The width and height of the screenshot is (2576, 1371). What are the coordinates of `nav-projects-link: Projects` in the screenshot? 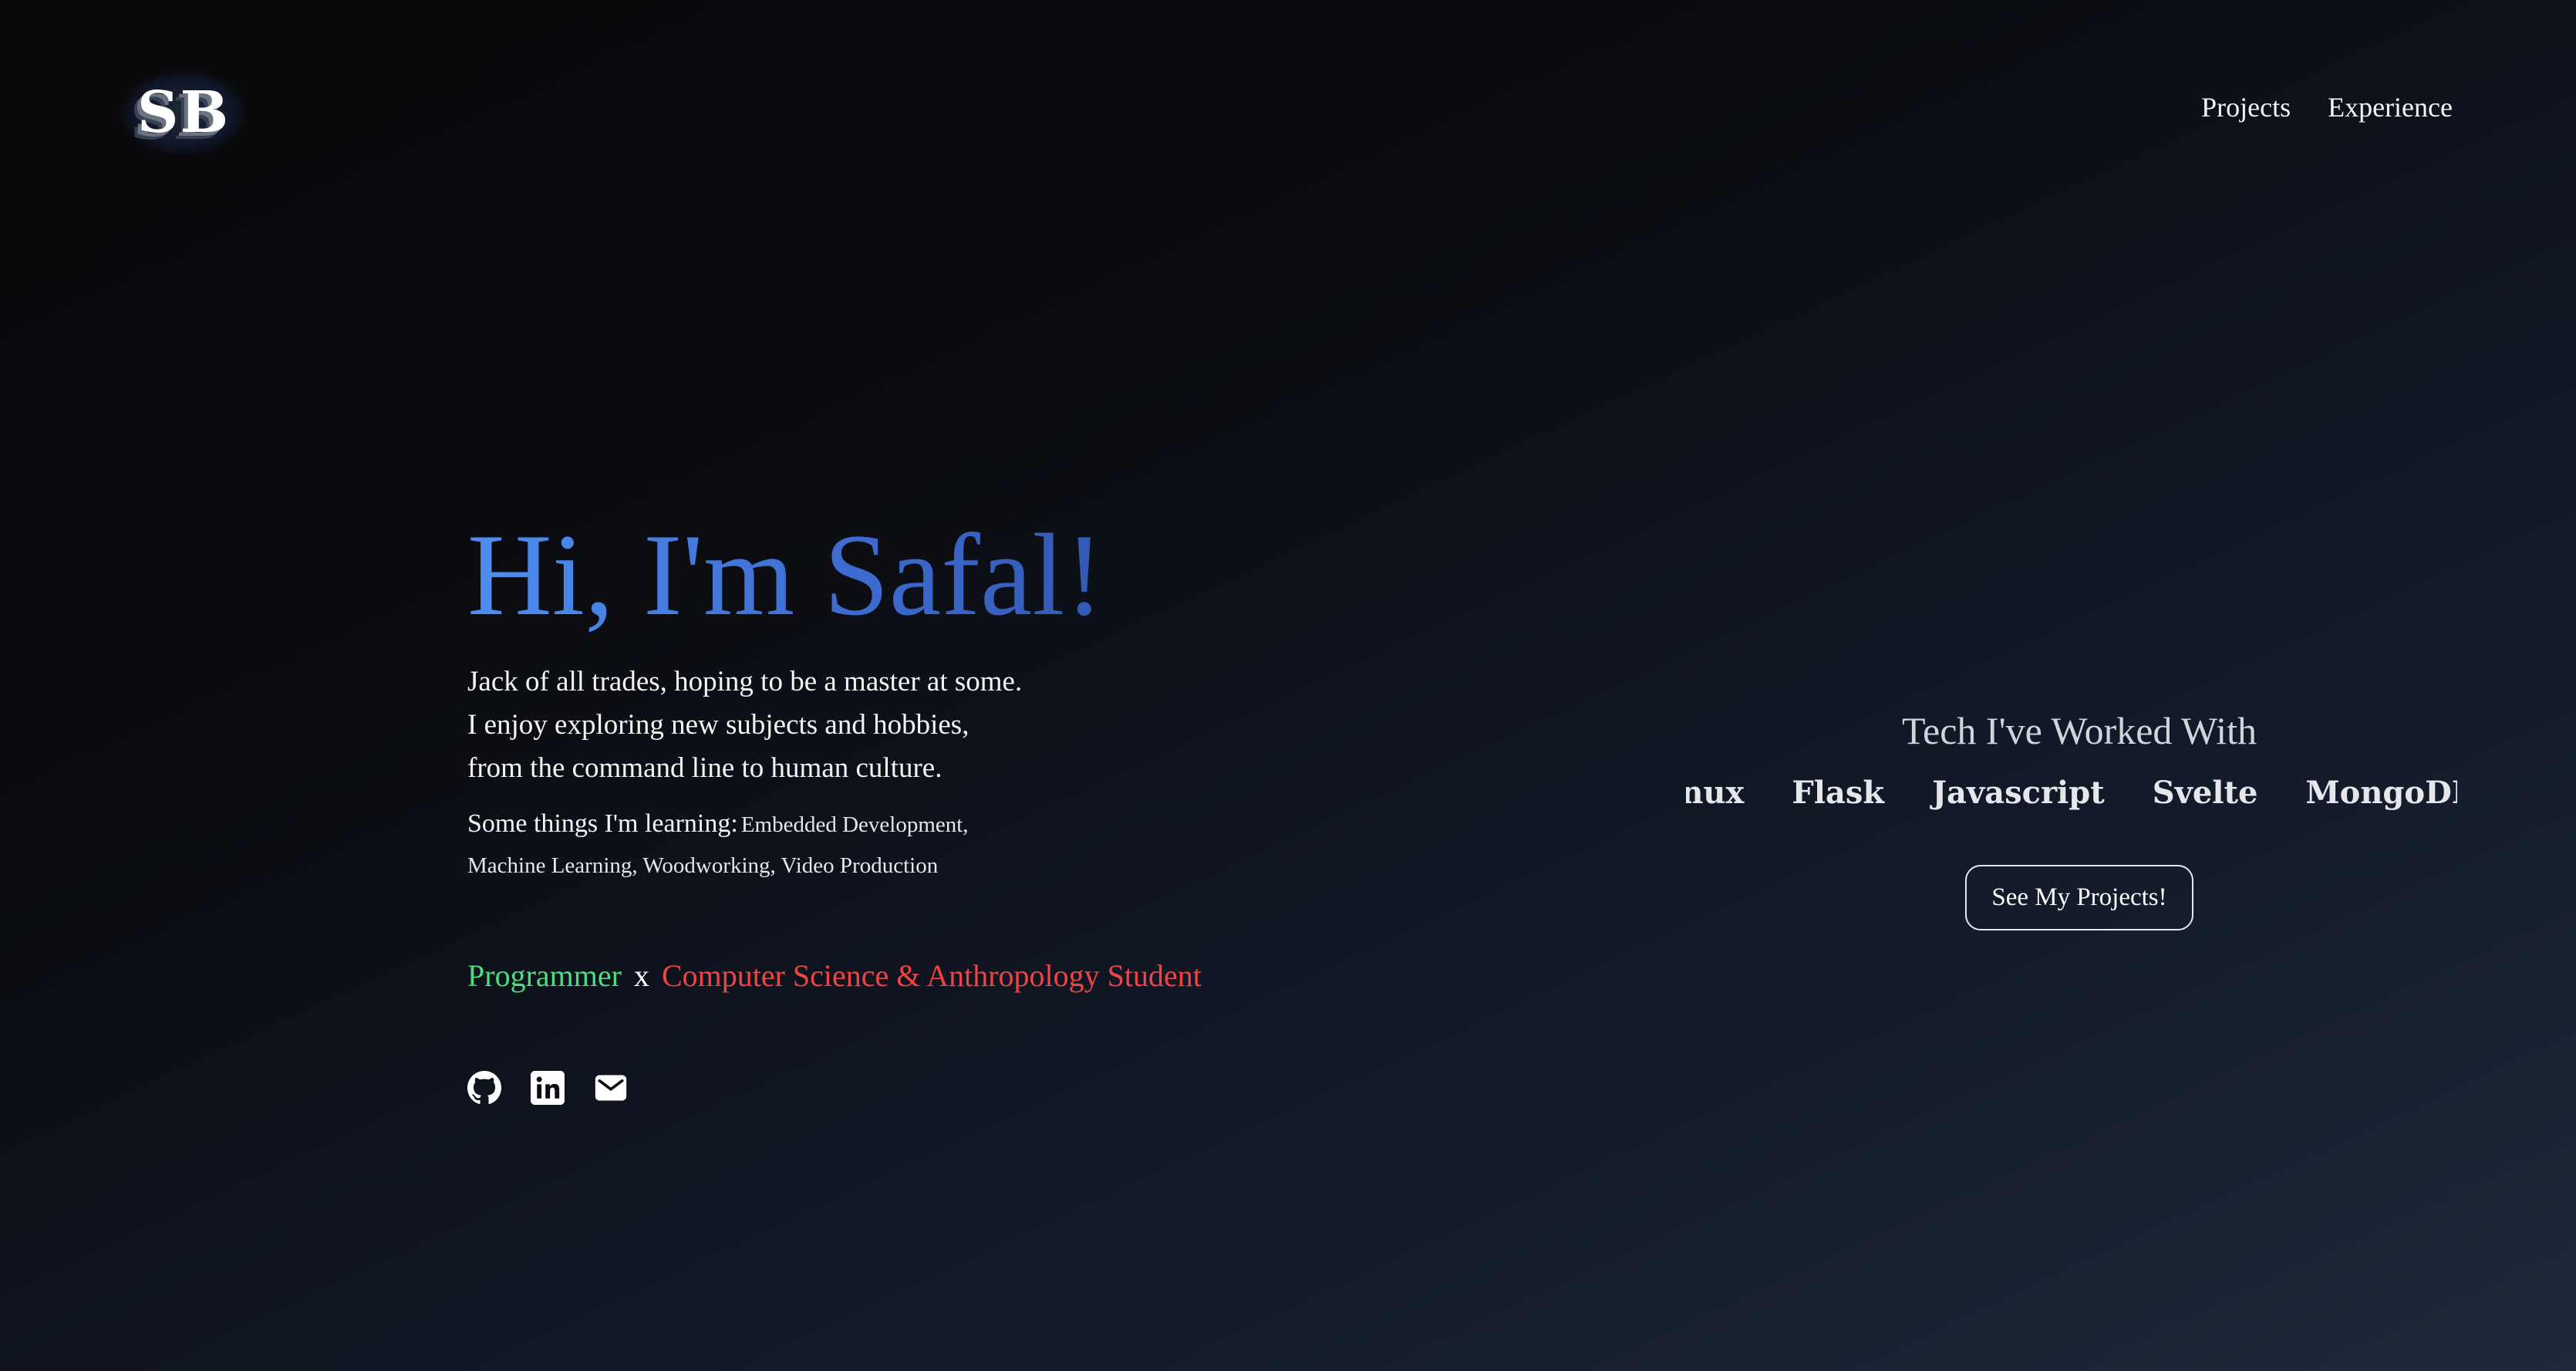 It's located at (2246, 107).